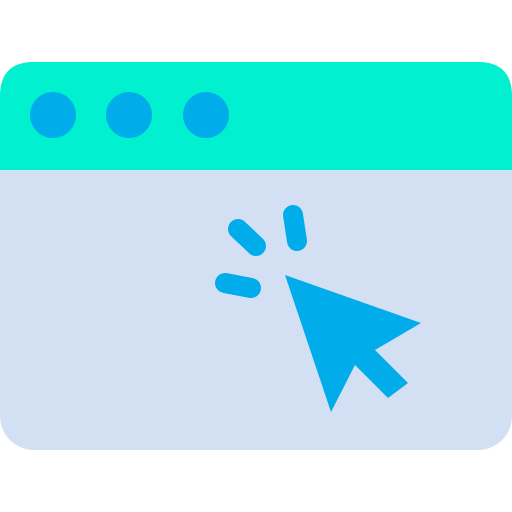  I want to click on click-mark-left, so click(238, 285).